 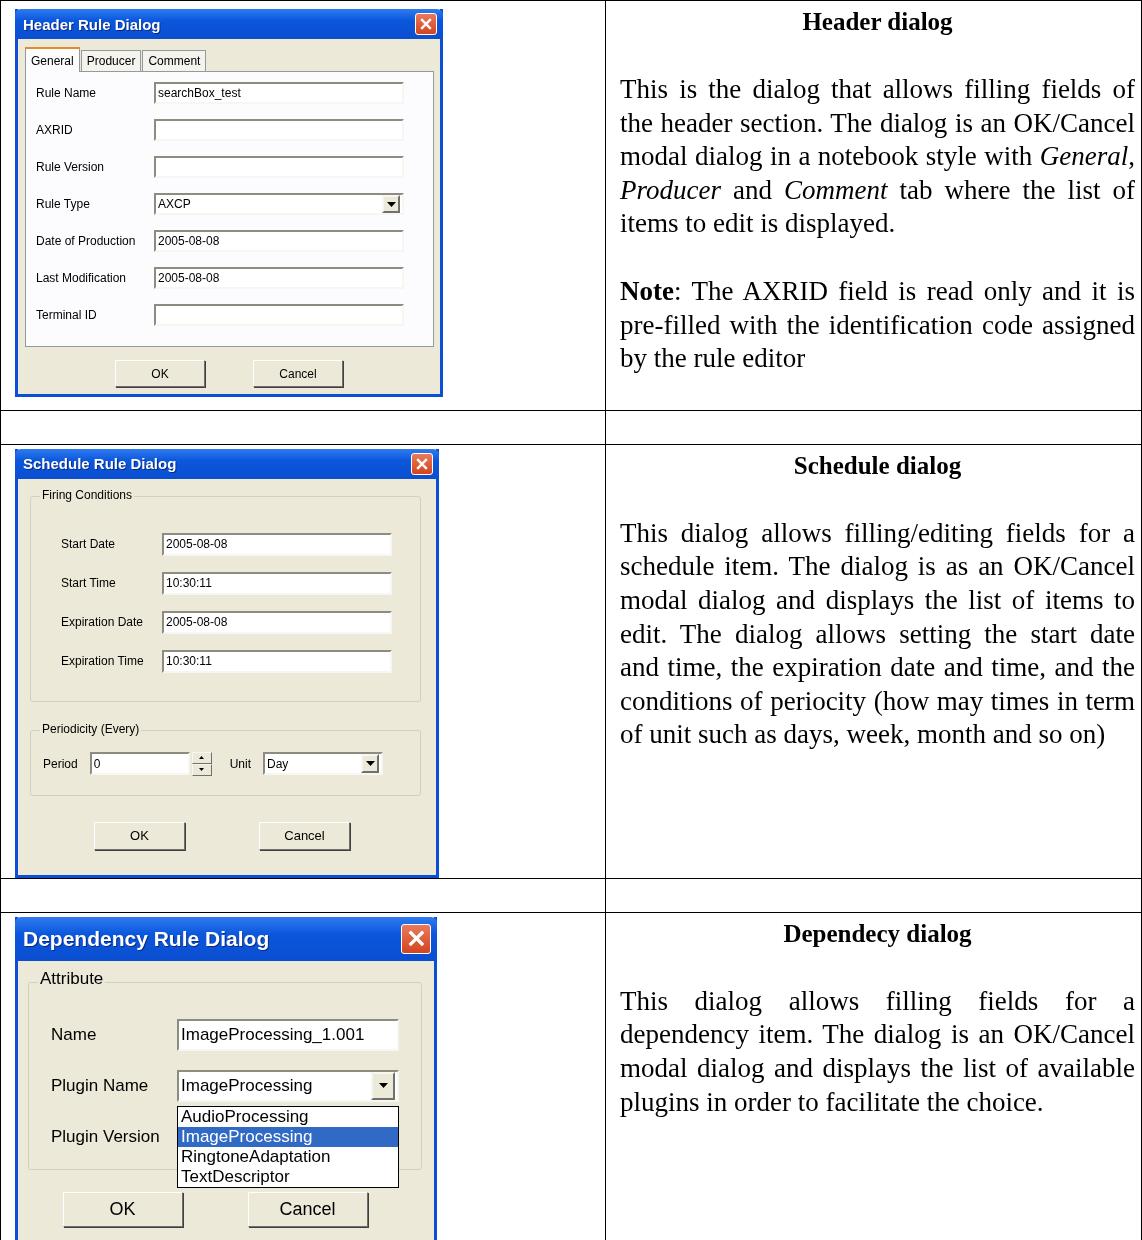 What do you see at coordinates (146, 938) in the screenshot?
I see `dialog-title: Dependency Rule Dialog` at bounding box center [146, 938].